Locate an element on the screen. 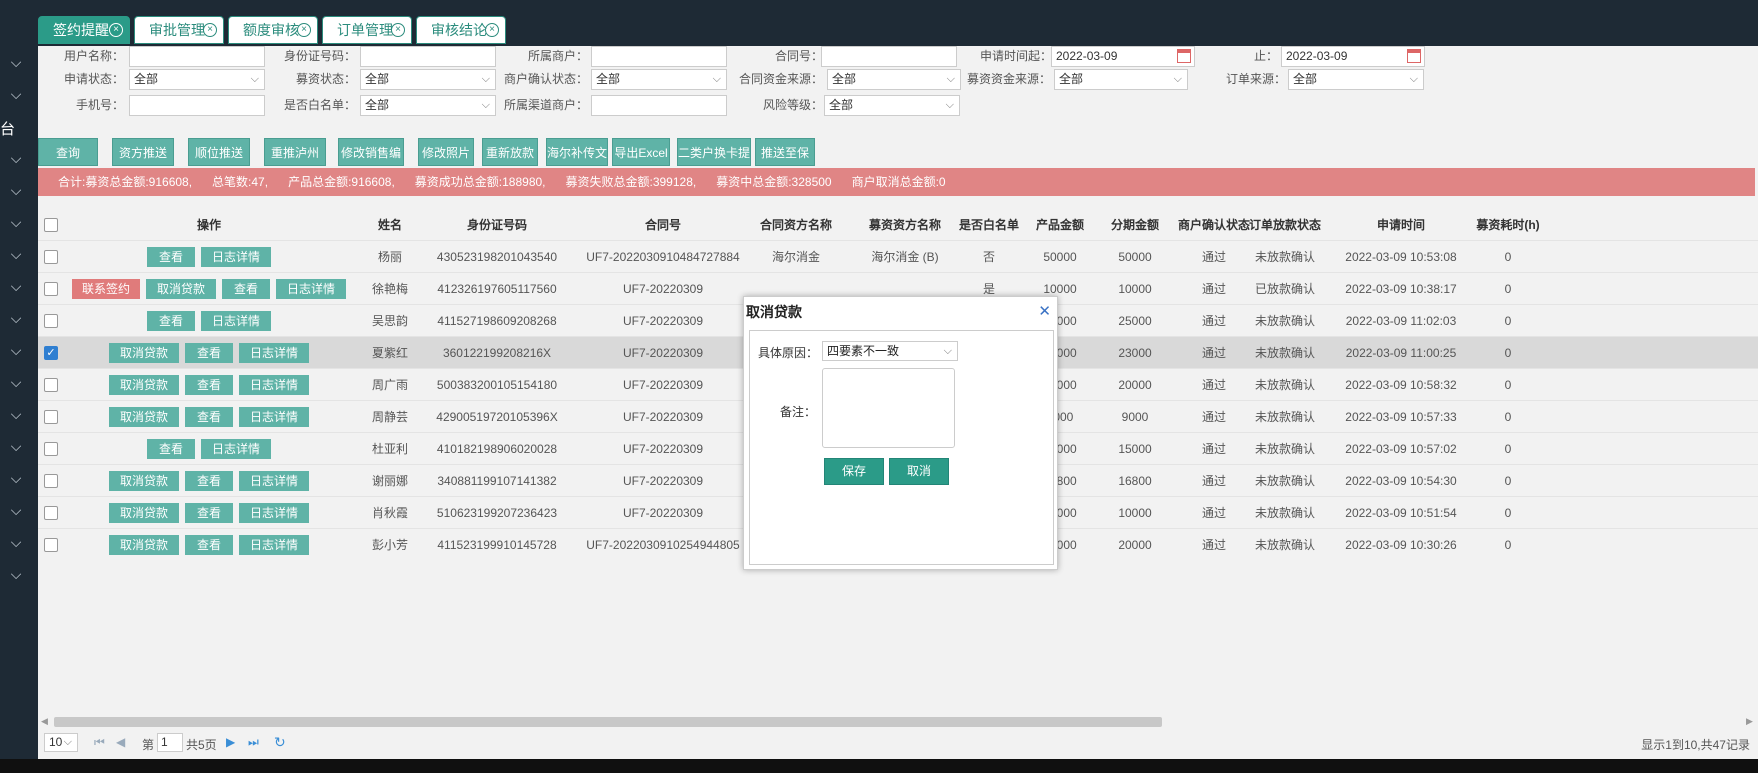  toolbar-button-2: 资方推送 is located at coordinates (143, 152).